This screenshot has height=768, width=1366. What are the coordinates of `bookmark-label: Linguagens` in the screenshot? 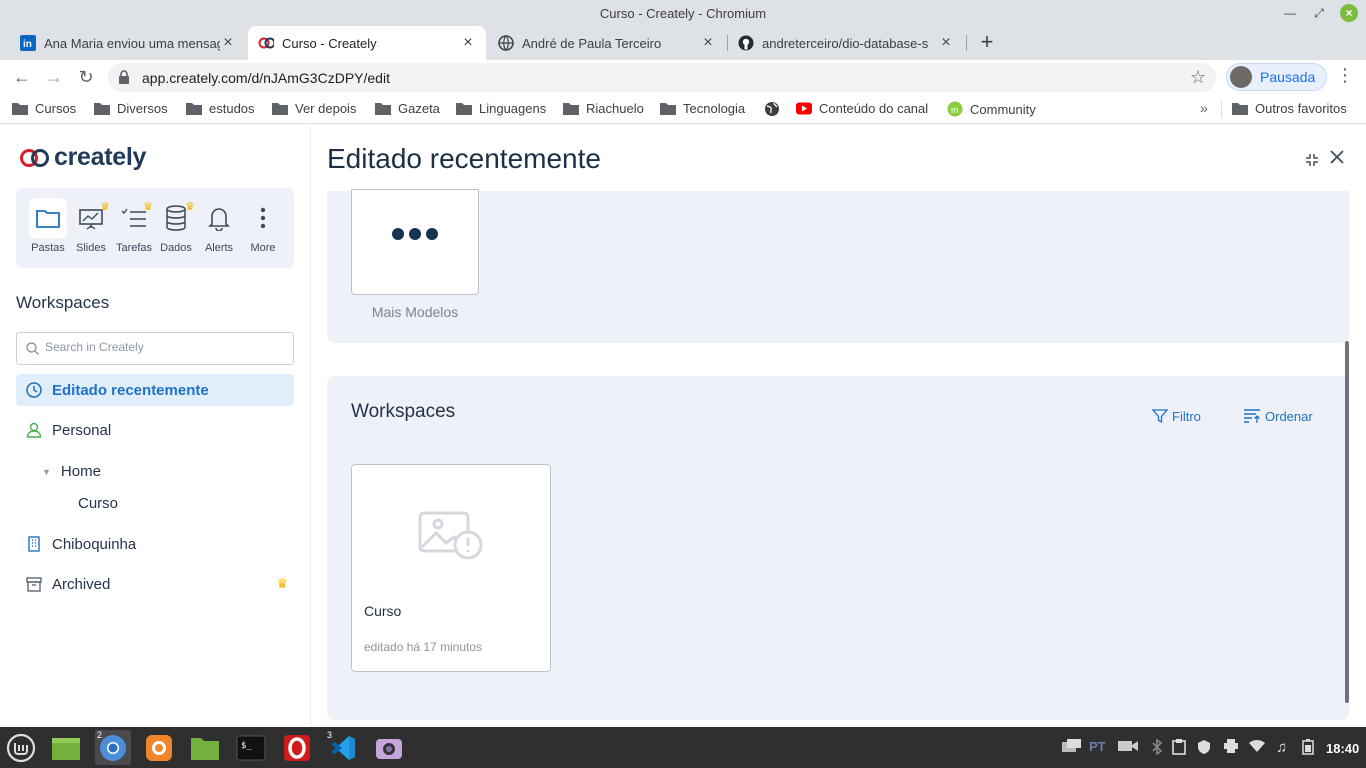 It's located at (513, 108).